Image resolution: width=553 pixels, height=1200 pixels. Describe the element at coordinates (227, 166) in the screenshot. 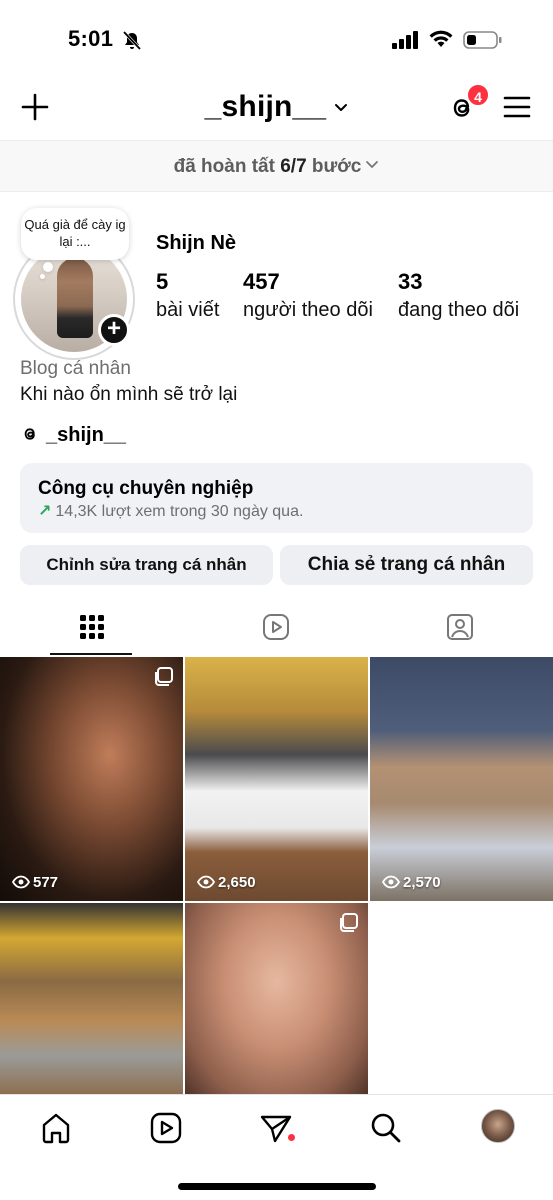

I see `steps-prefix: đã hoàn tất` at that location.